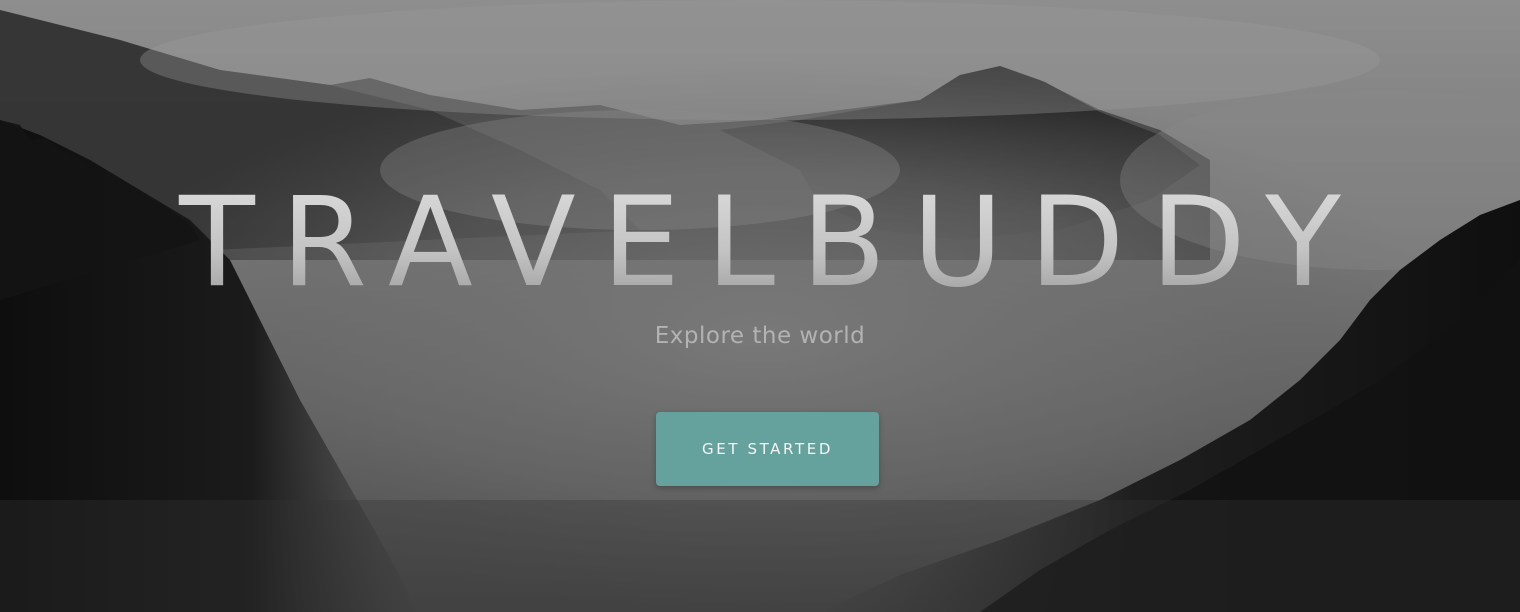 This screenshot has width=1520, height=612. Describe the element at coordinates (760, 336) in the screenshot. I see `tagline: Explore the world` at that location.